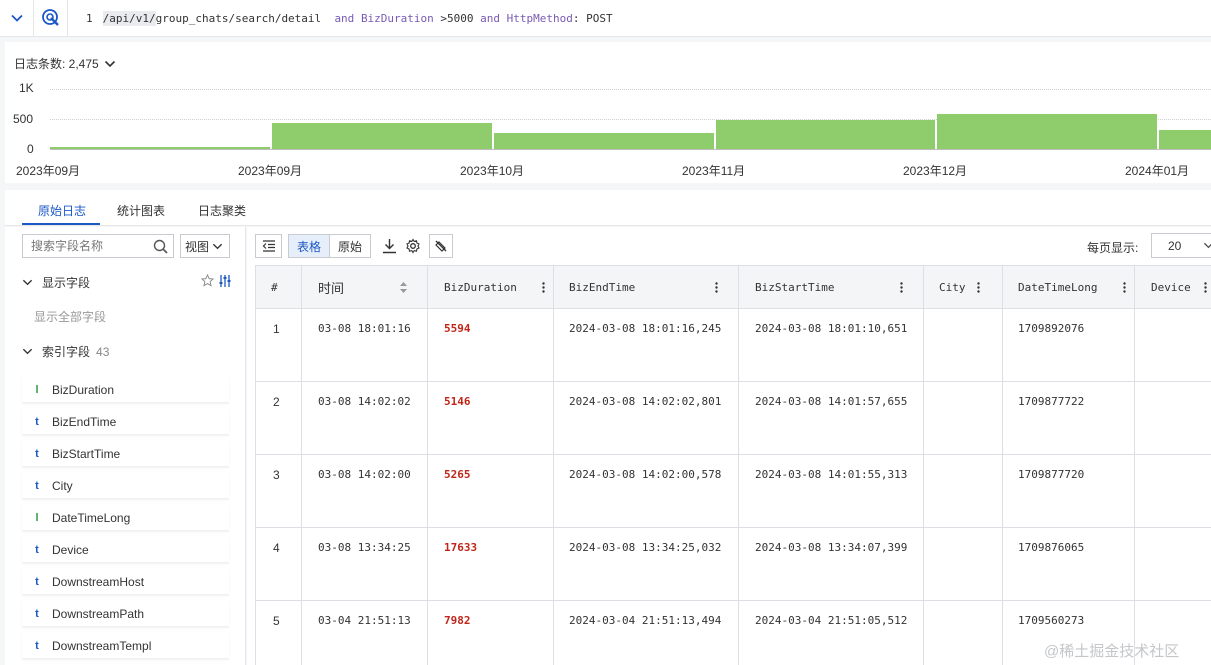  I want to click on settings-sliders-icon, so click(225, 281).